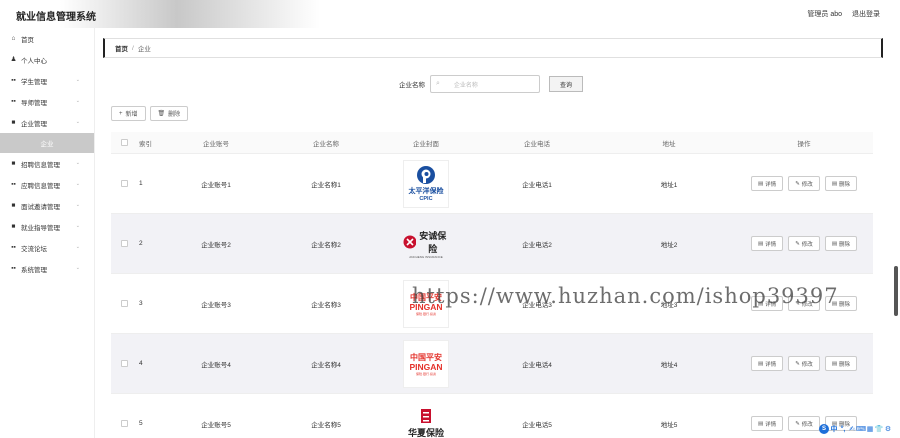 Image resolution: width=900 pixels, height=438 pixels. I want to click on sidebar-item-a3: ▪▪ 导师管理 ⌄, so click(47, 101).